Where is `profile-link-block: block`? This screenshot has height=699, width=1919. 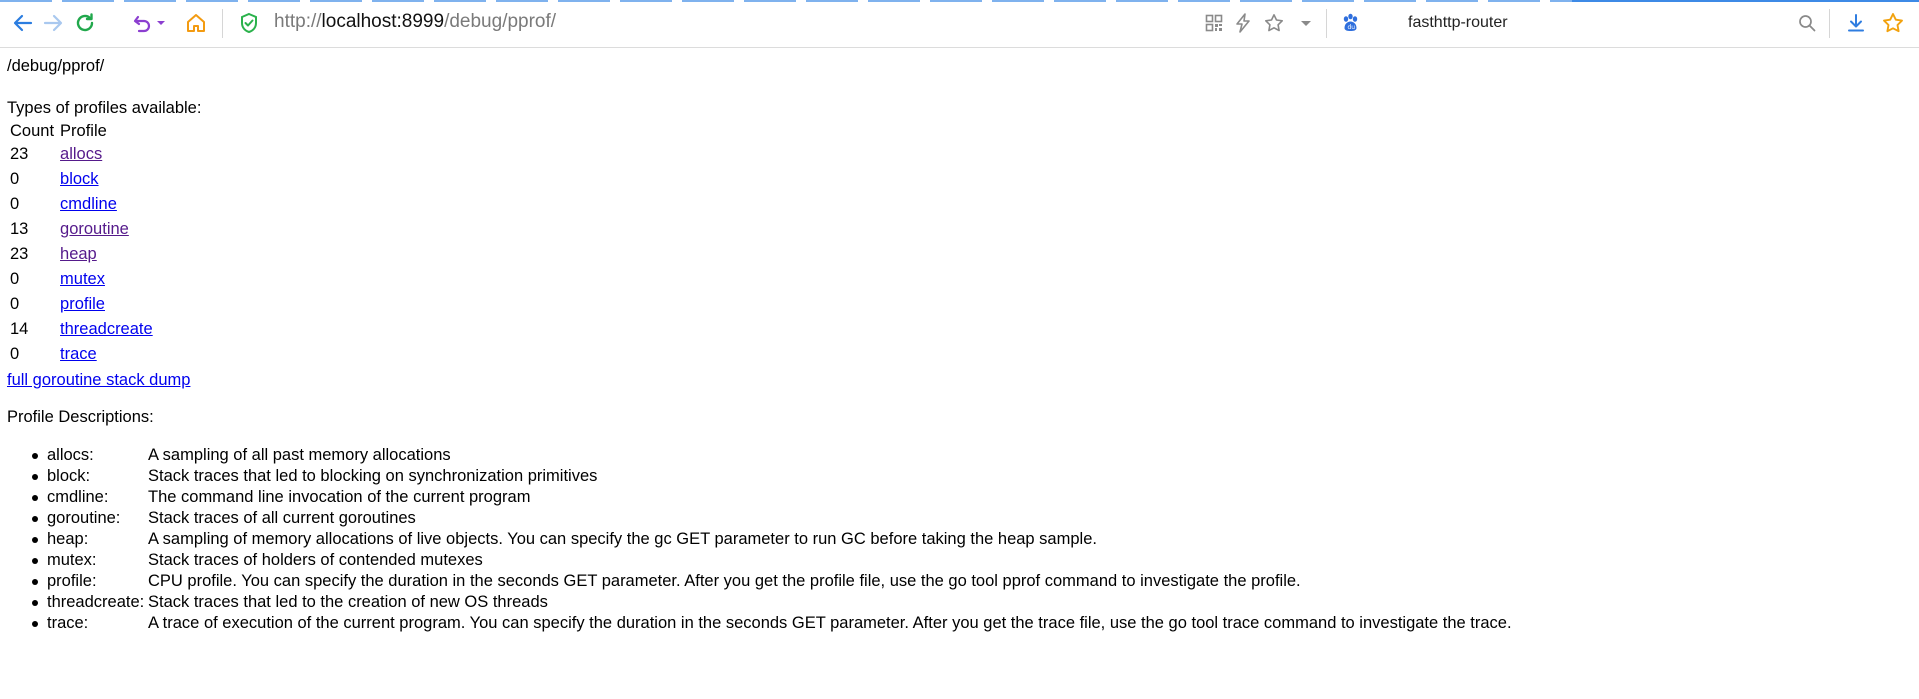
profile-link-block: block is located at coordinates (79, 179).